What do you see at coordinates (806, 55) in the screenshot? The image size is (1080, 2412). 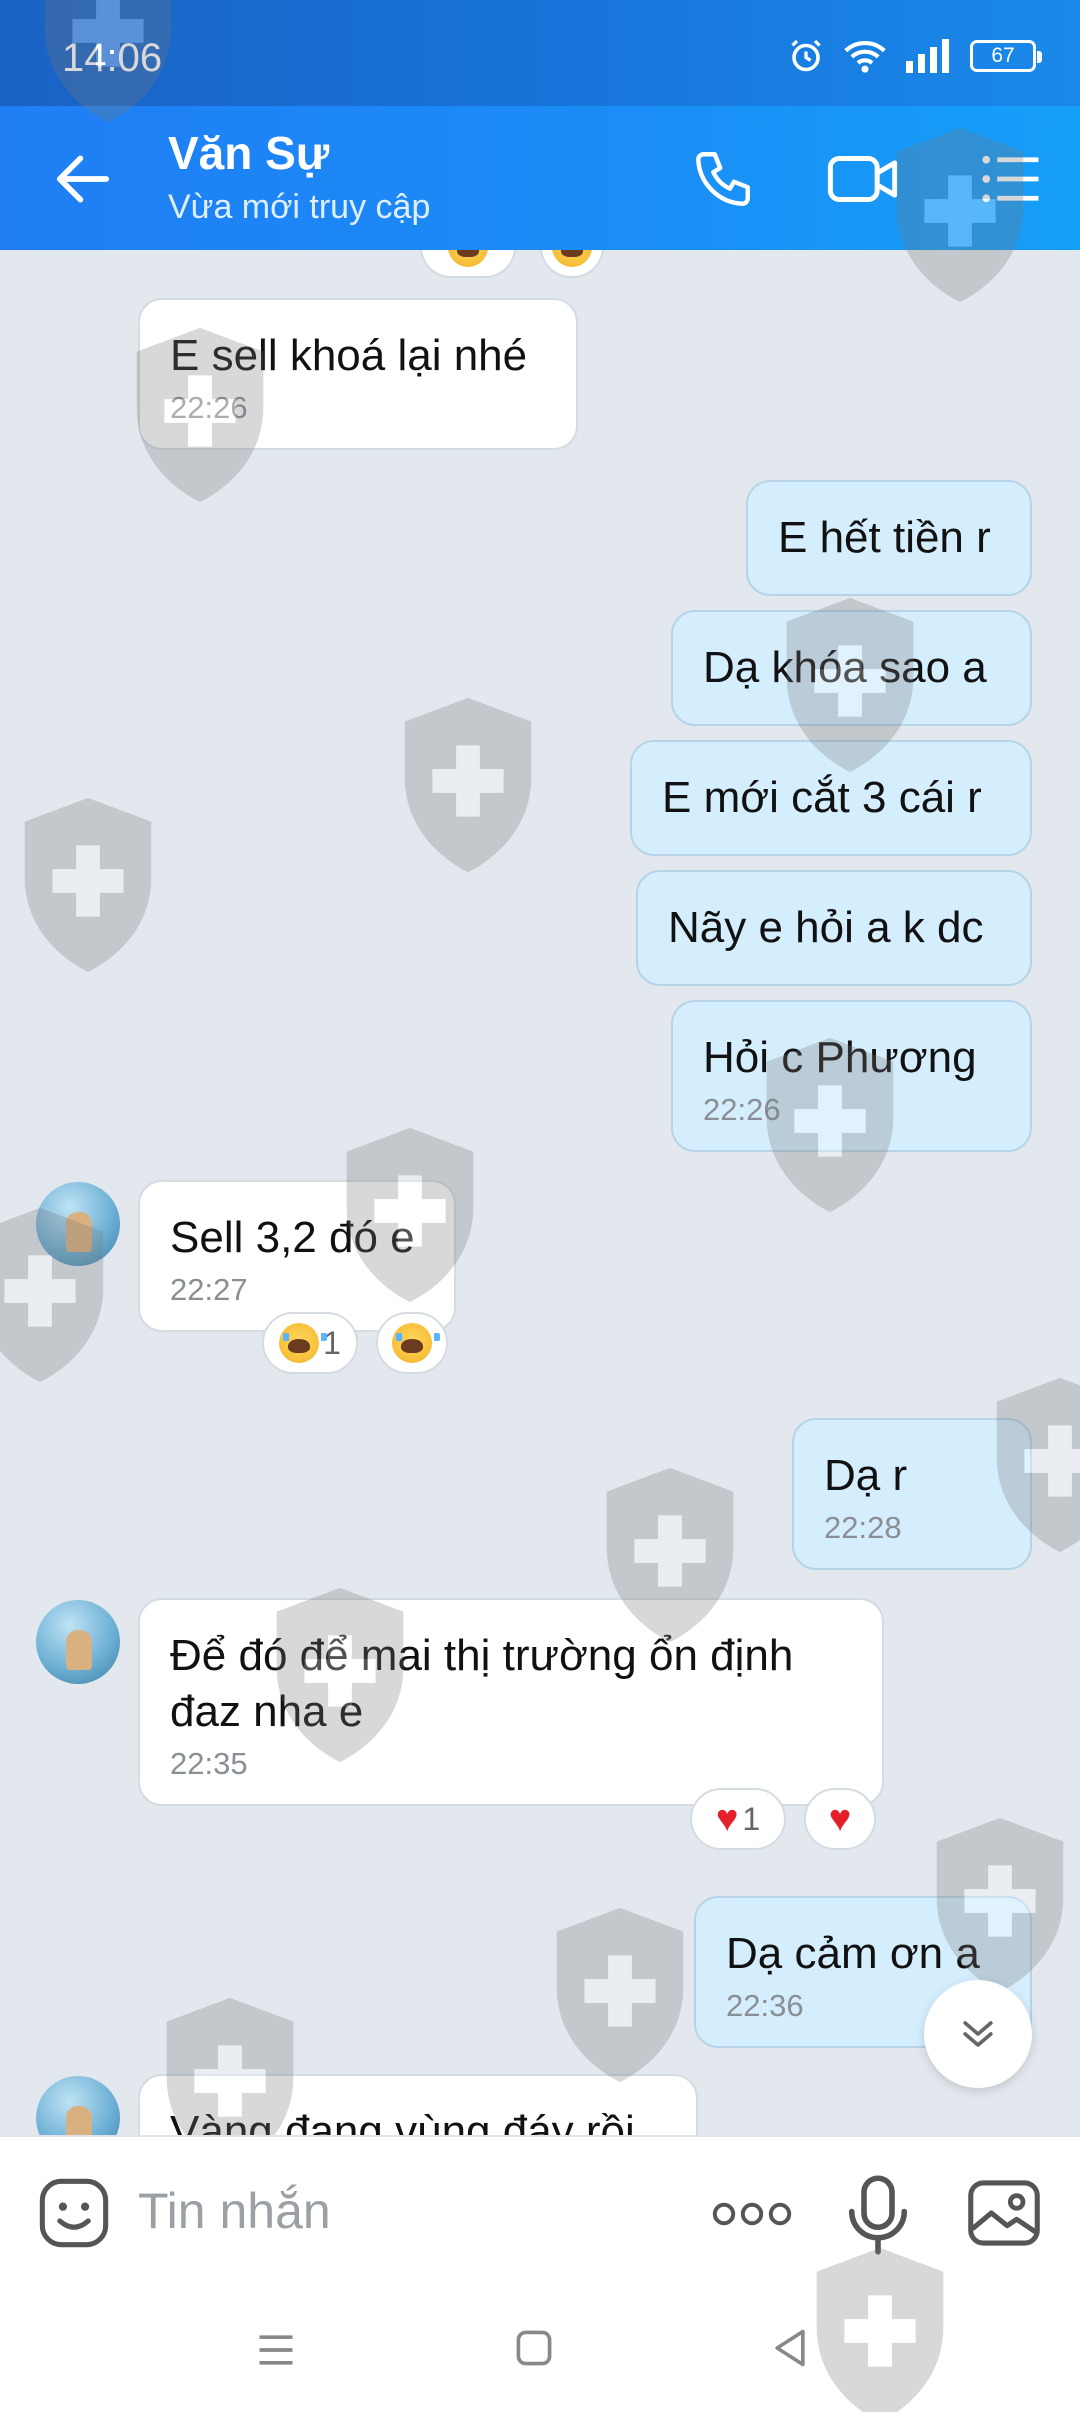 I see `alarm-icon` at bounding box center [806, 55].